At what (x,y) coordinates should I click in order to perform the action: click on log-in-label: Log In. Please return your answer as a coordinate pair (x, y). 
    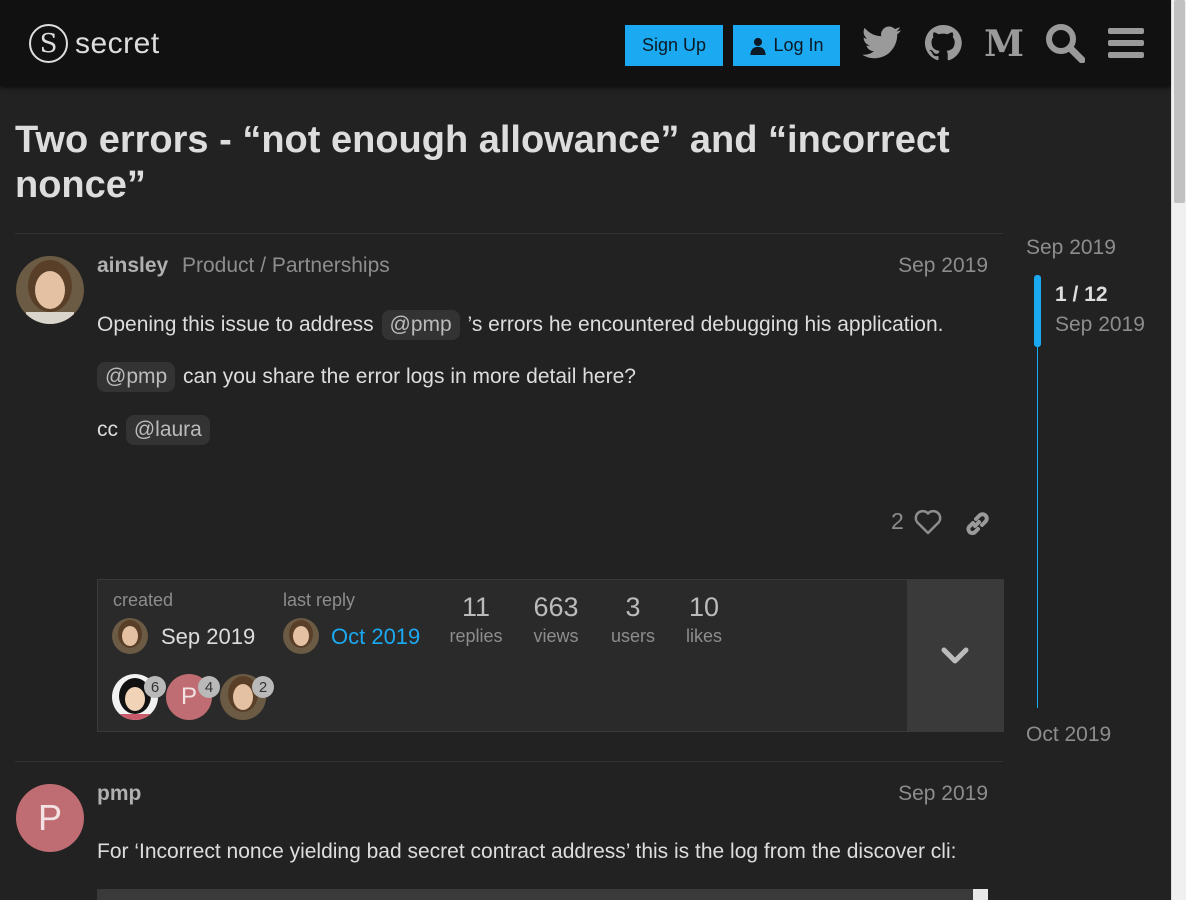
    Looking at the image, I should click on (798, 45).